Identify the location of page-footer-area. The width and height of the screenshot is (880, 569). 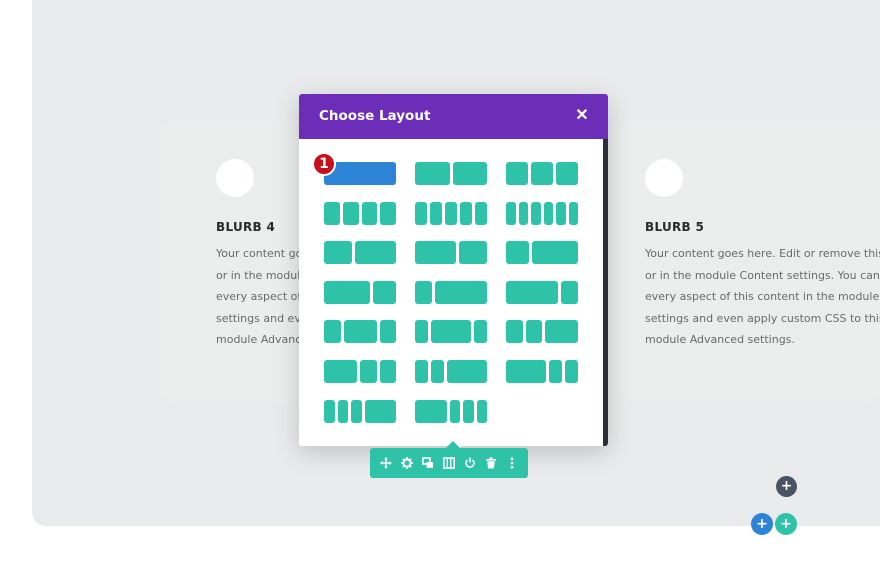
(440, 547).